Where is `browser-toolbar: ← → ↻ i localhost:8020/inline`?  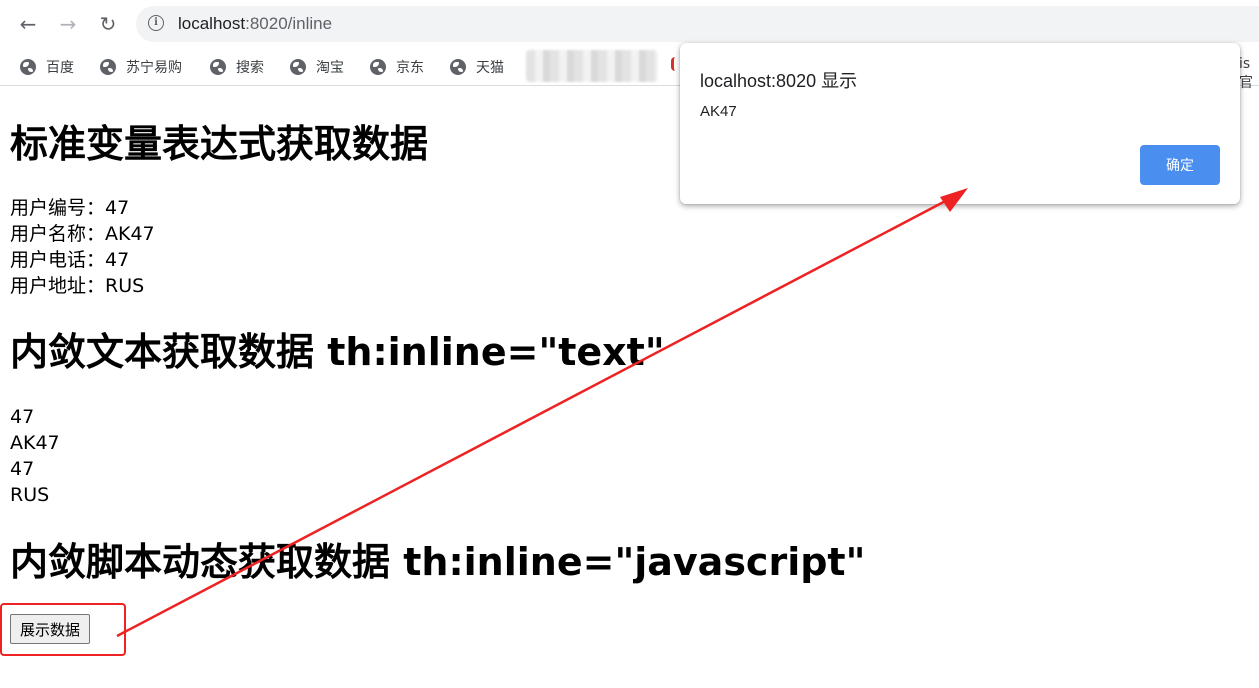
browser-toolbar: ← → ↻ i localhost:8020/inline is located at coordinates (629, 24).